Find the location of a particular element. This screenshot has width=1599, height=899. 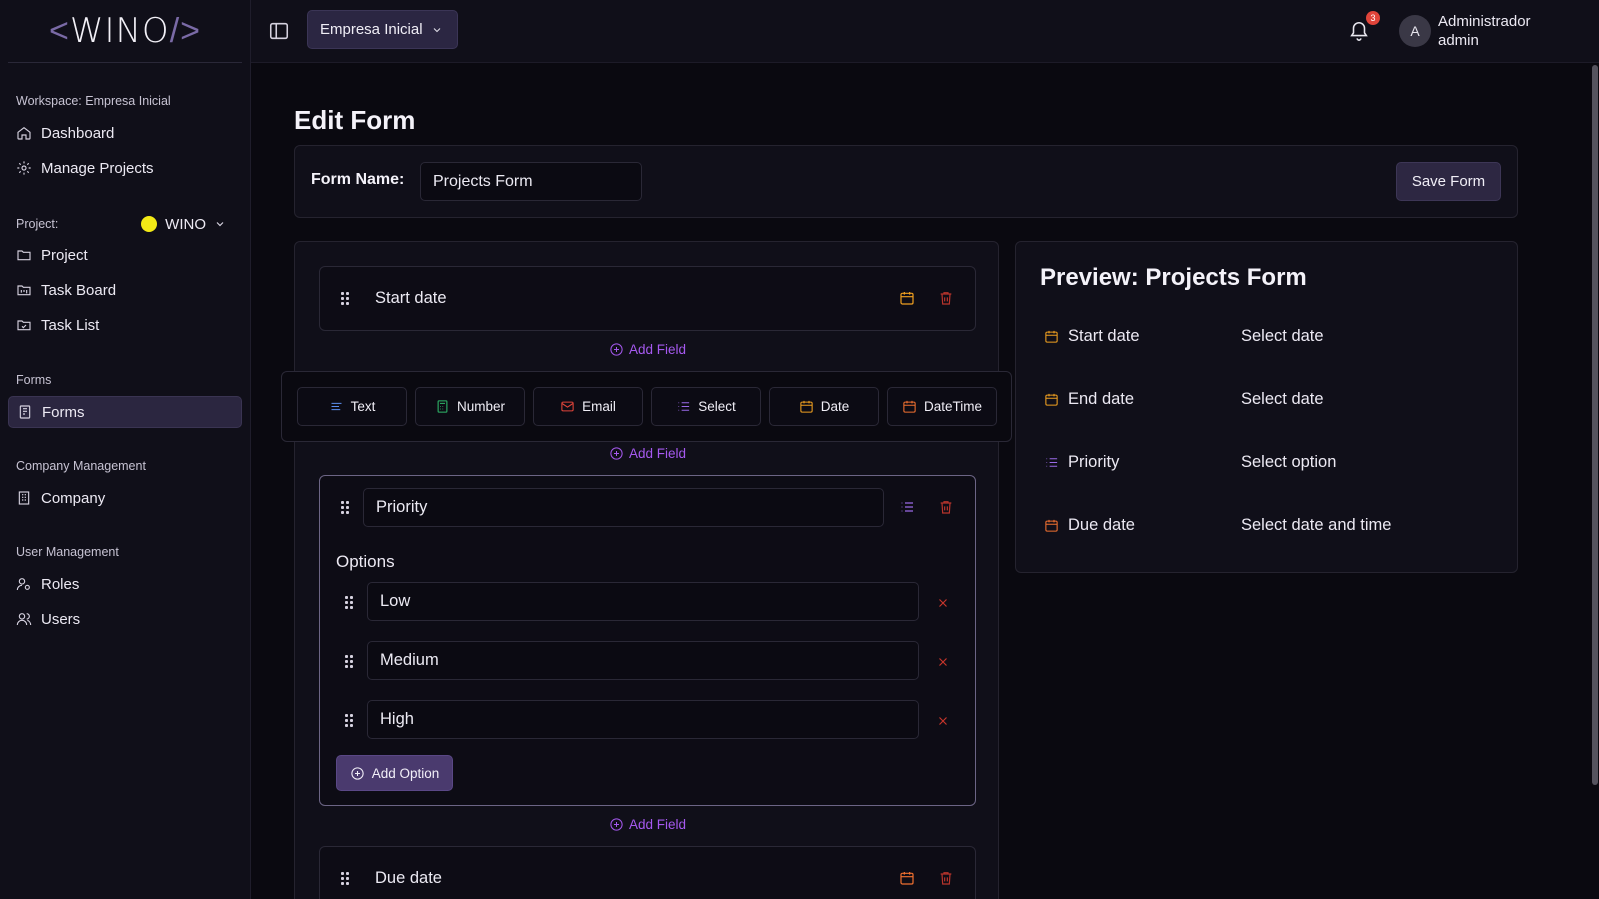

user-name: Administrador is located at coordinates (1484, 21).